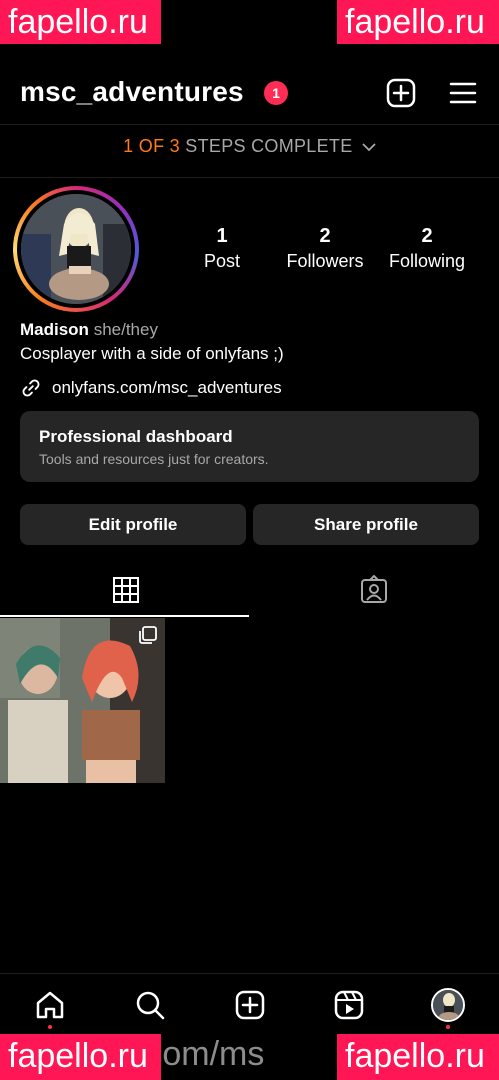 The image size is (499, 1080). What do you see at coordinates (152, 353) in the screenshot?
I see `bio-text: Cosplayer with a side of onlyfans ;)` at bounding box center [152, 353].